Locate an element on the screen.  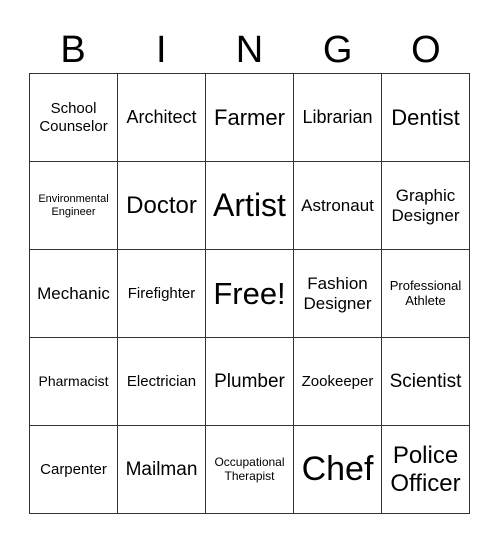
bingo-cell: Electrician is located at coordinates (162, 382).